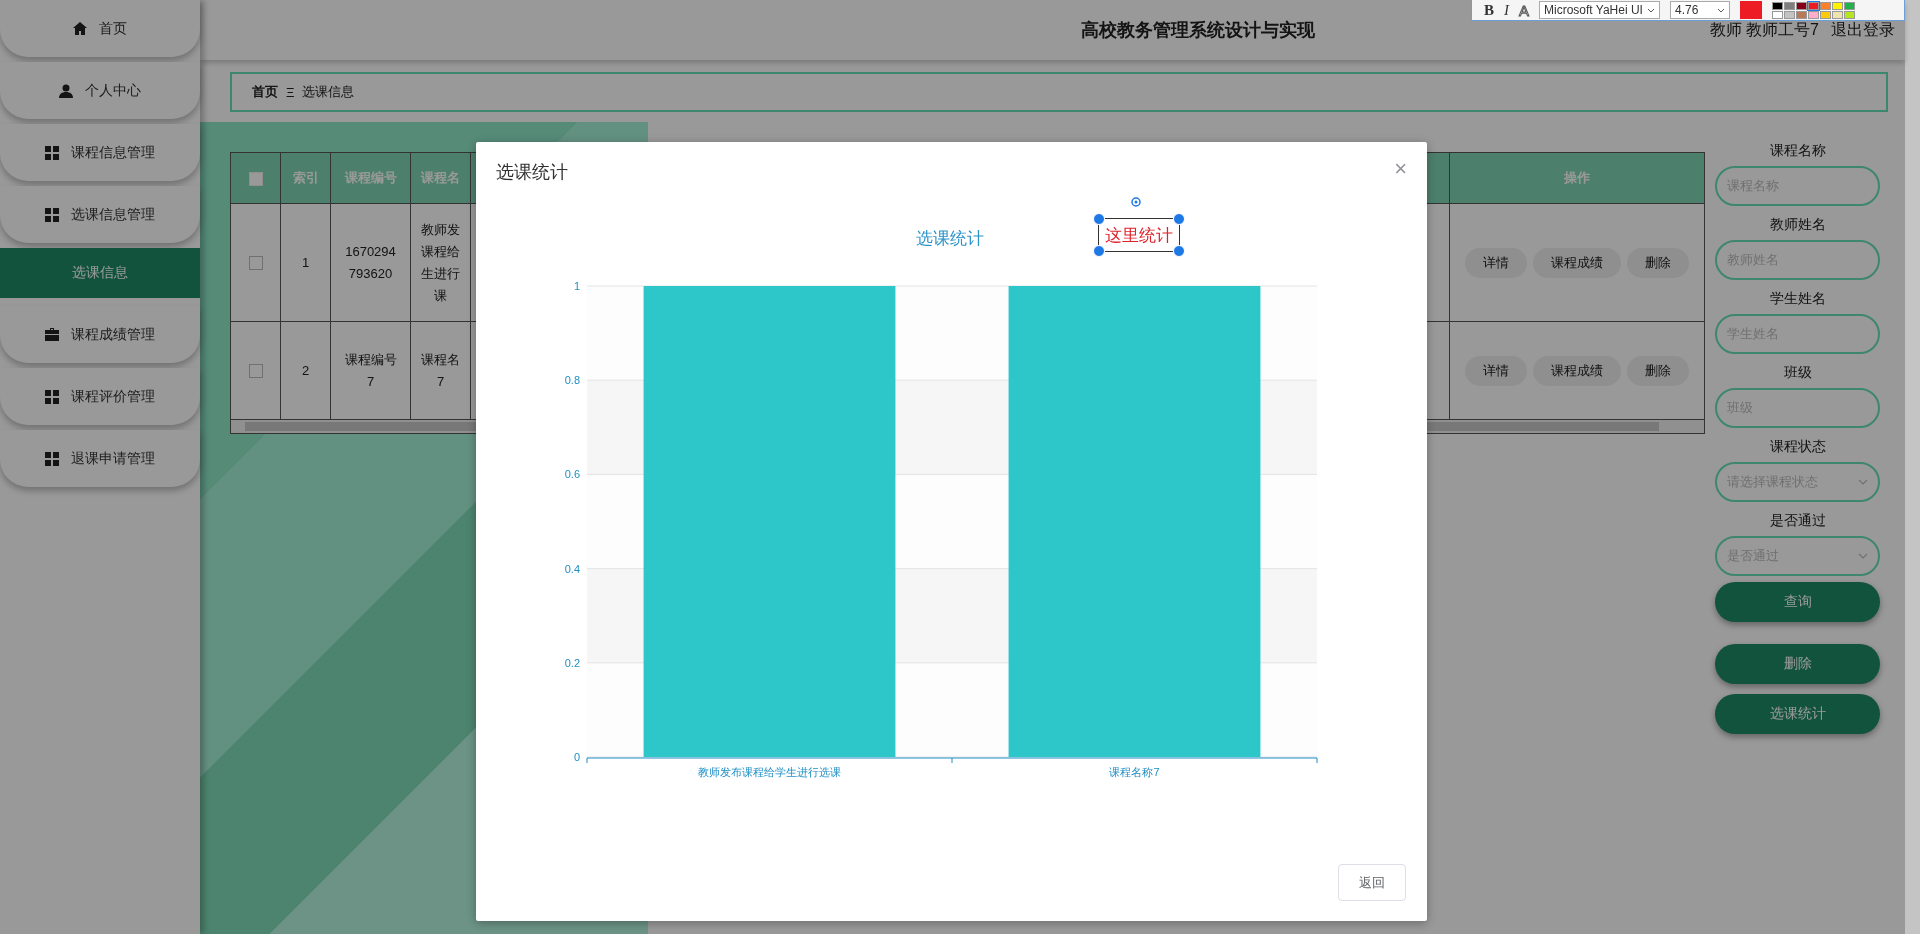 Image resolution: width=1920 pixels, height=934 pixels. Describe the element at coordinates (1524, 10) in the screenshot. I see `outline-button: A` at that location.